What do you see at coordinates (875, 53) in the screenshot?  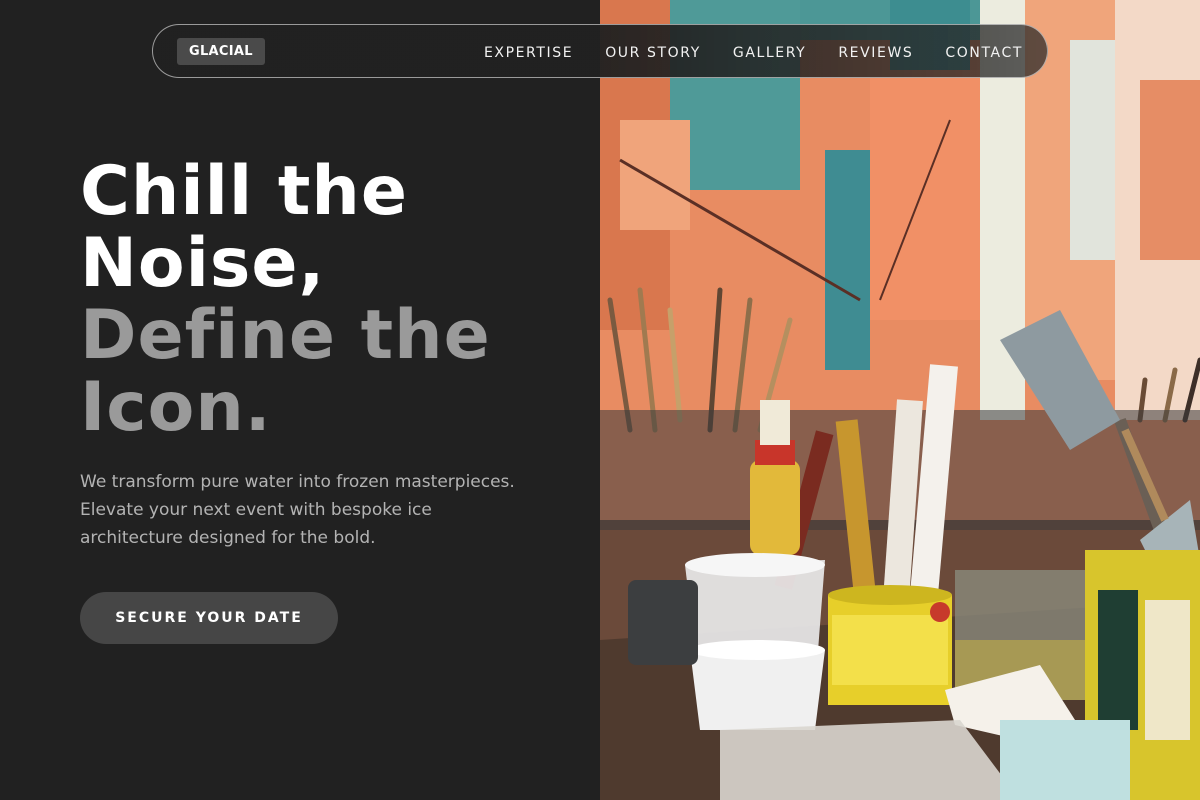 I see `nav-link-reviews: REVIEWS` at bounding box center [875, 53].